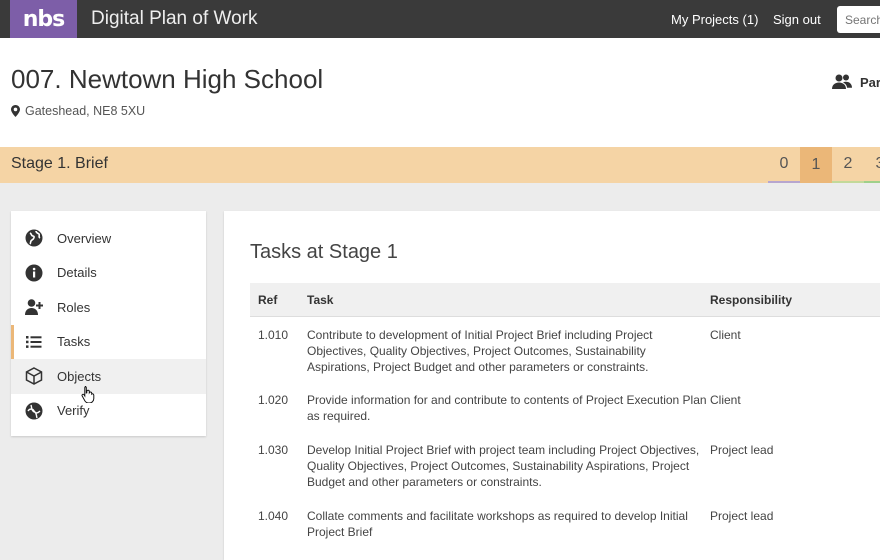 The width and height of the screenshot is (880, 560). I want to click on column-header-ref: Ref, so click(267, 300).